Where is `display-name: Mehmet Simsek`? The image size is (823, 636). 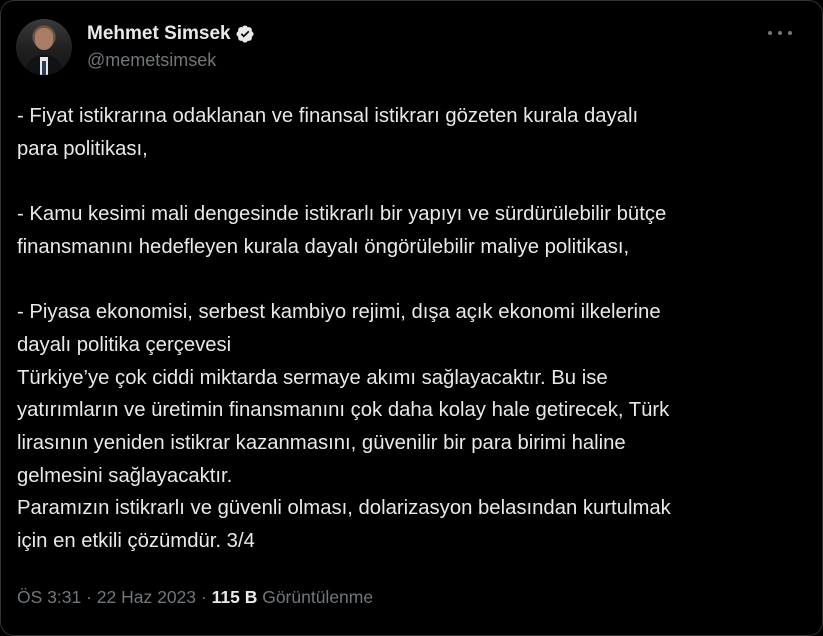
display-name: Mehmet Simsek is located at coordinates (159, 34).